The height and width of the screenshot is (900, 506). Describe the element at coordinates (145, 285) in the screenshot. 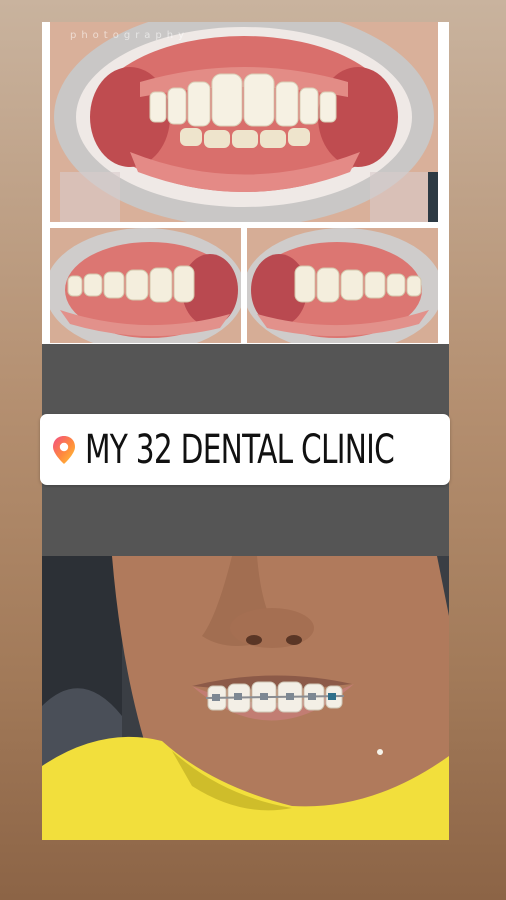

I see `left-side-teeth-photo` at that location.